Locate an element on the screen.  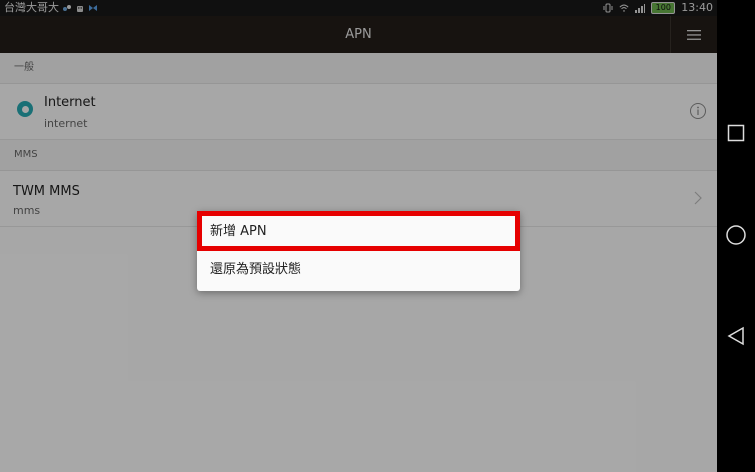
back-icon is located at coordinates (735, 336).